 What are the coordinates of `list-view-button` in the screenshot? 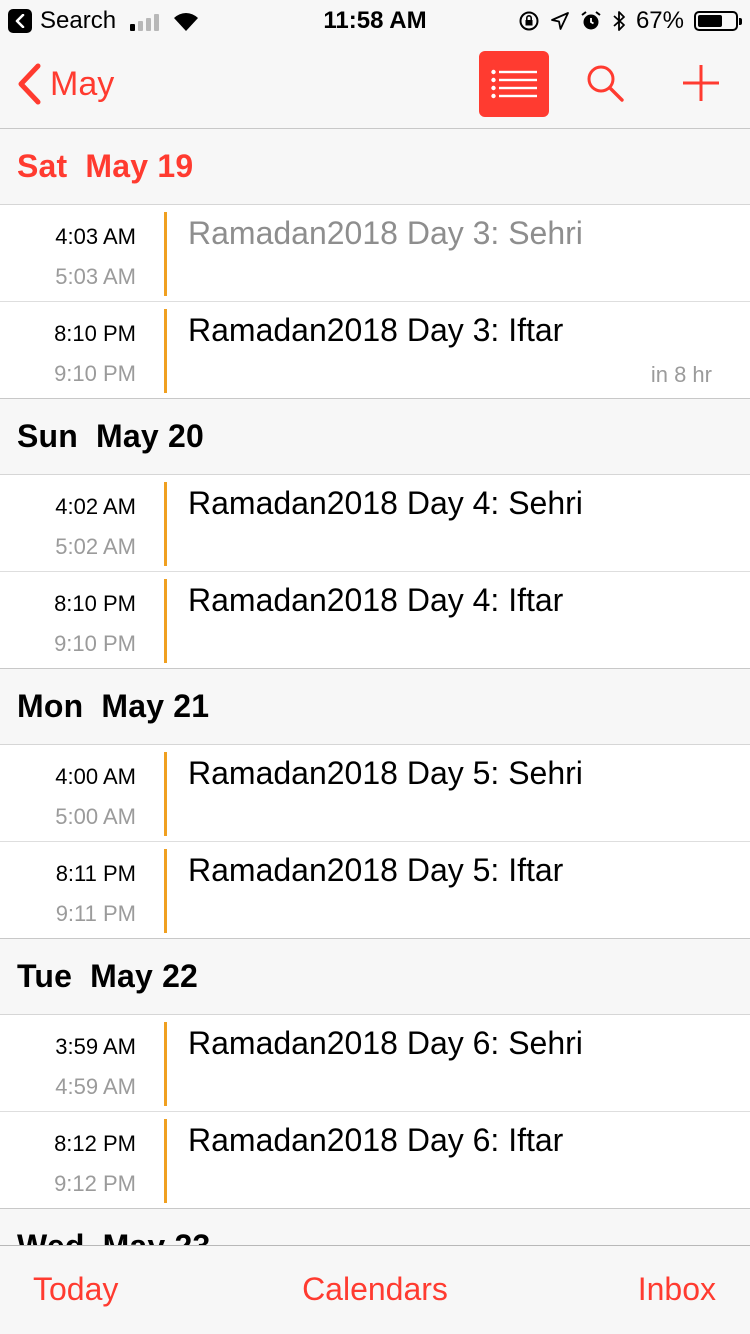 It's located at (514, 84).